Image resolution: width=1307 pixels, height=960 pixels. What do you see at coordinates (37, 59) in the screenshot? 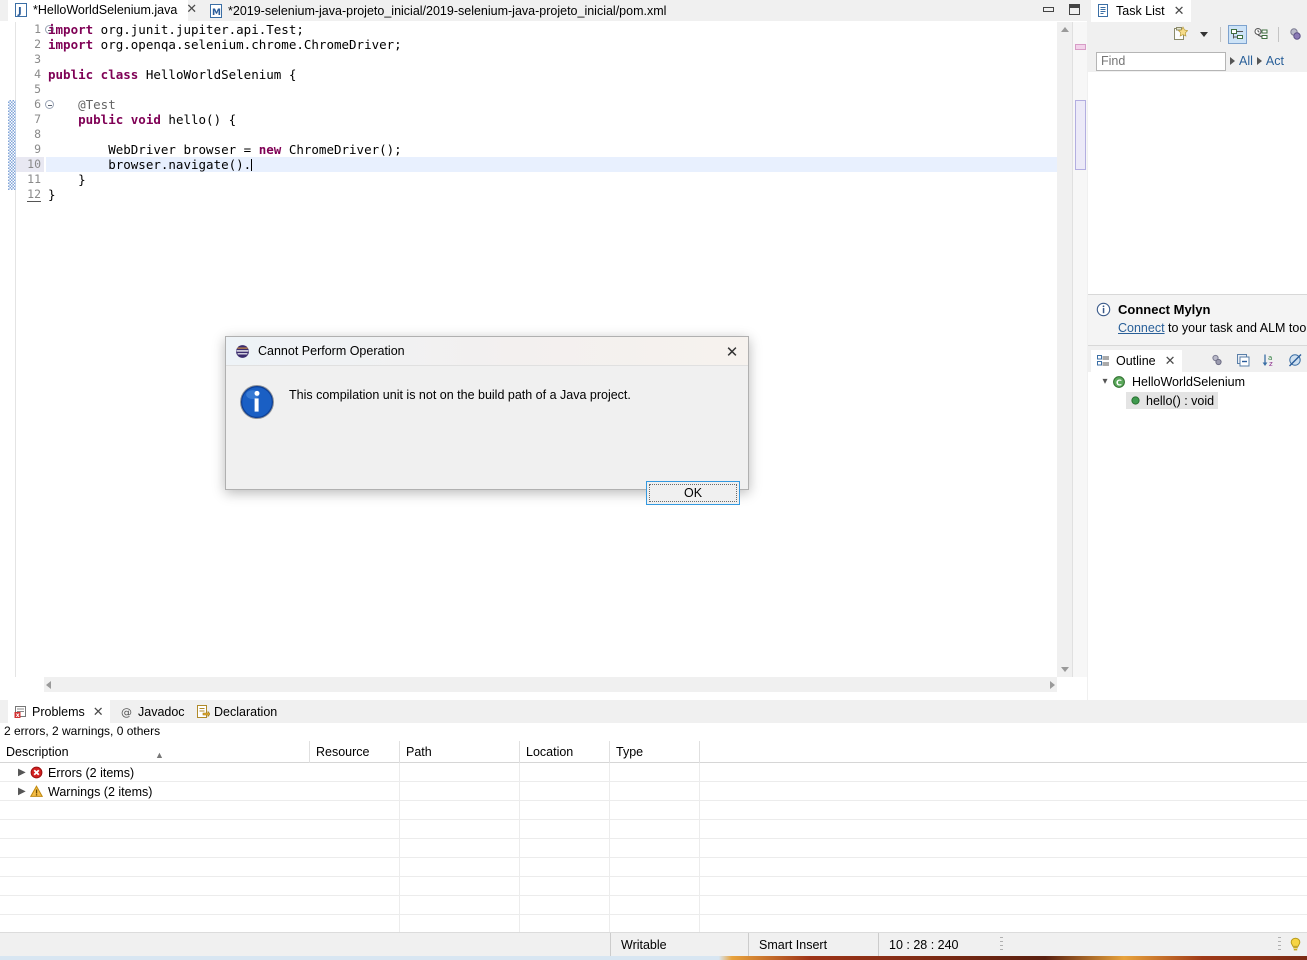
I see `line-number: 3` at bounding box center [37, 59].